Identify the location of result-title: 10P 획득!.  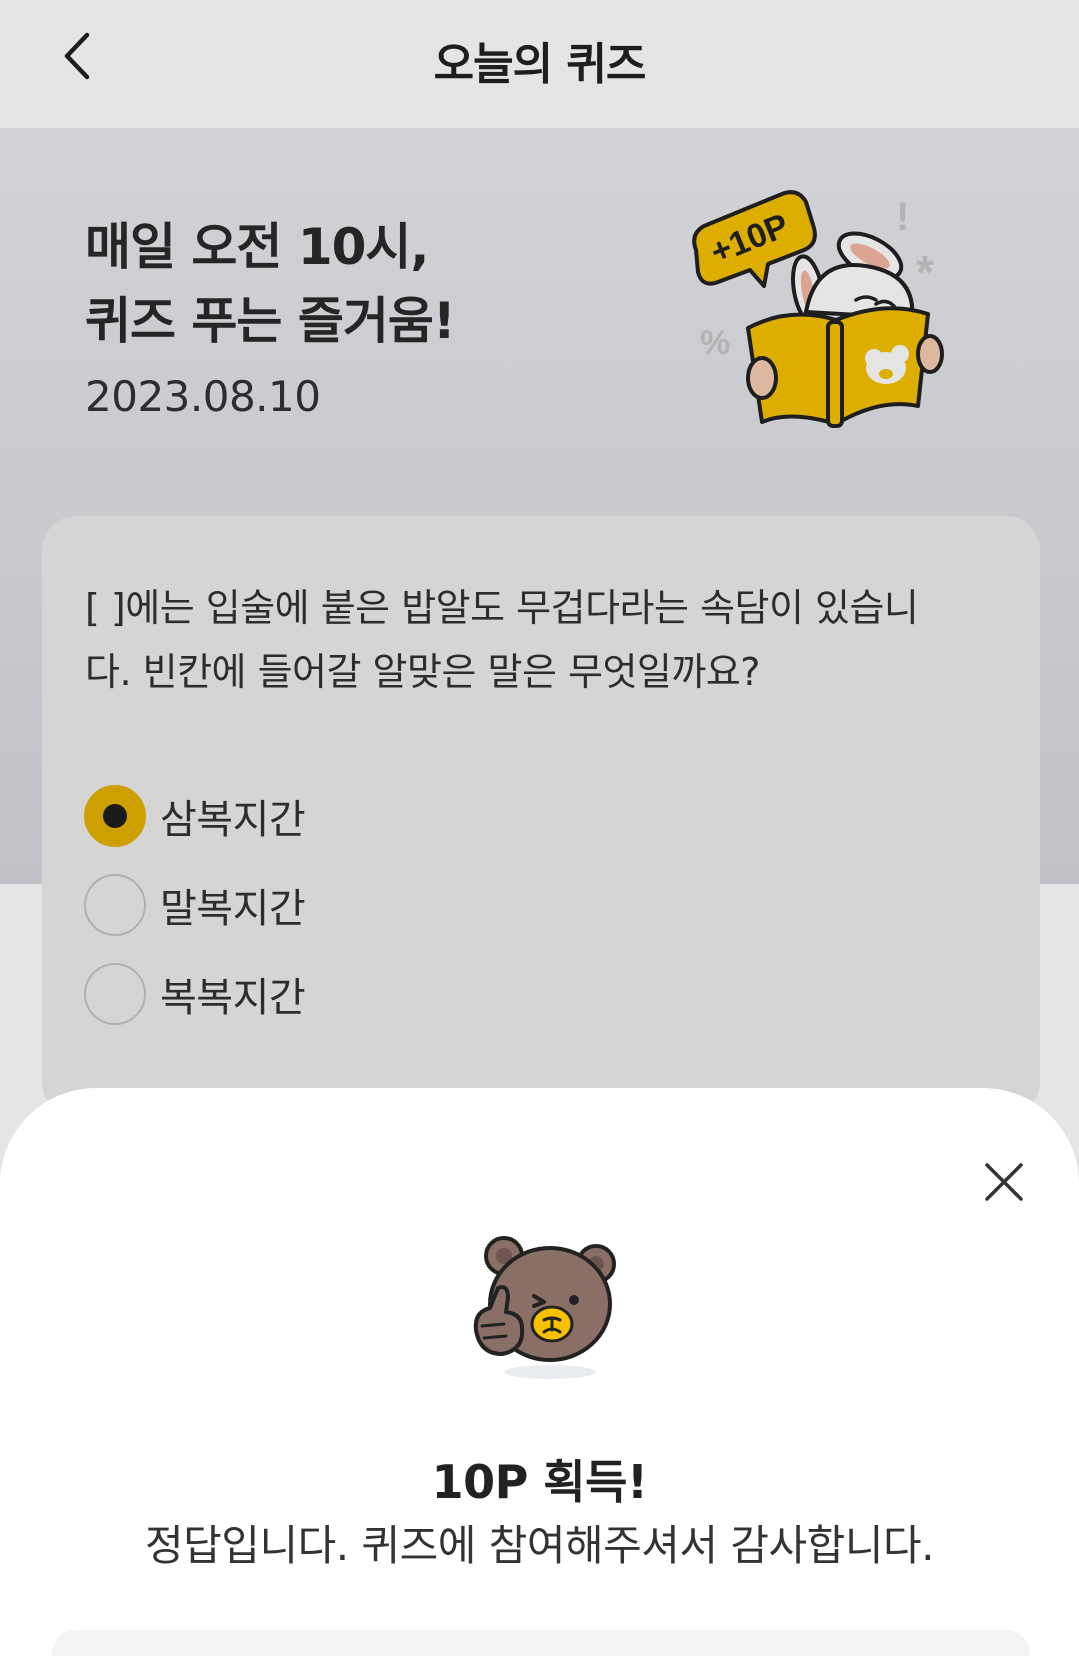
(539, 1482).